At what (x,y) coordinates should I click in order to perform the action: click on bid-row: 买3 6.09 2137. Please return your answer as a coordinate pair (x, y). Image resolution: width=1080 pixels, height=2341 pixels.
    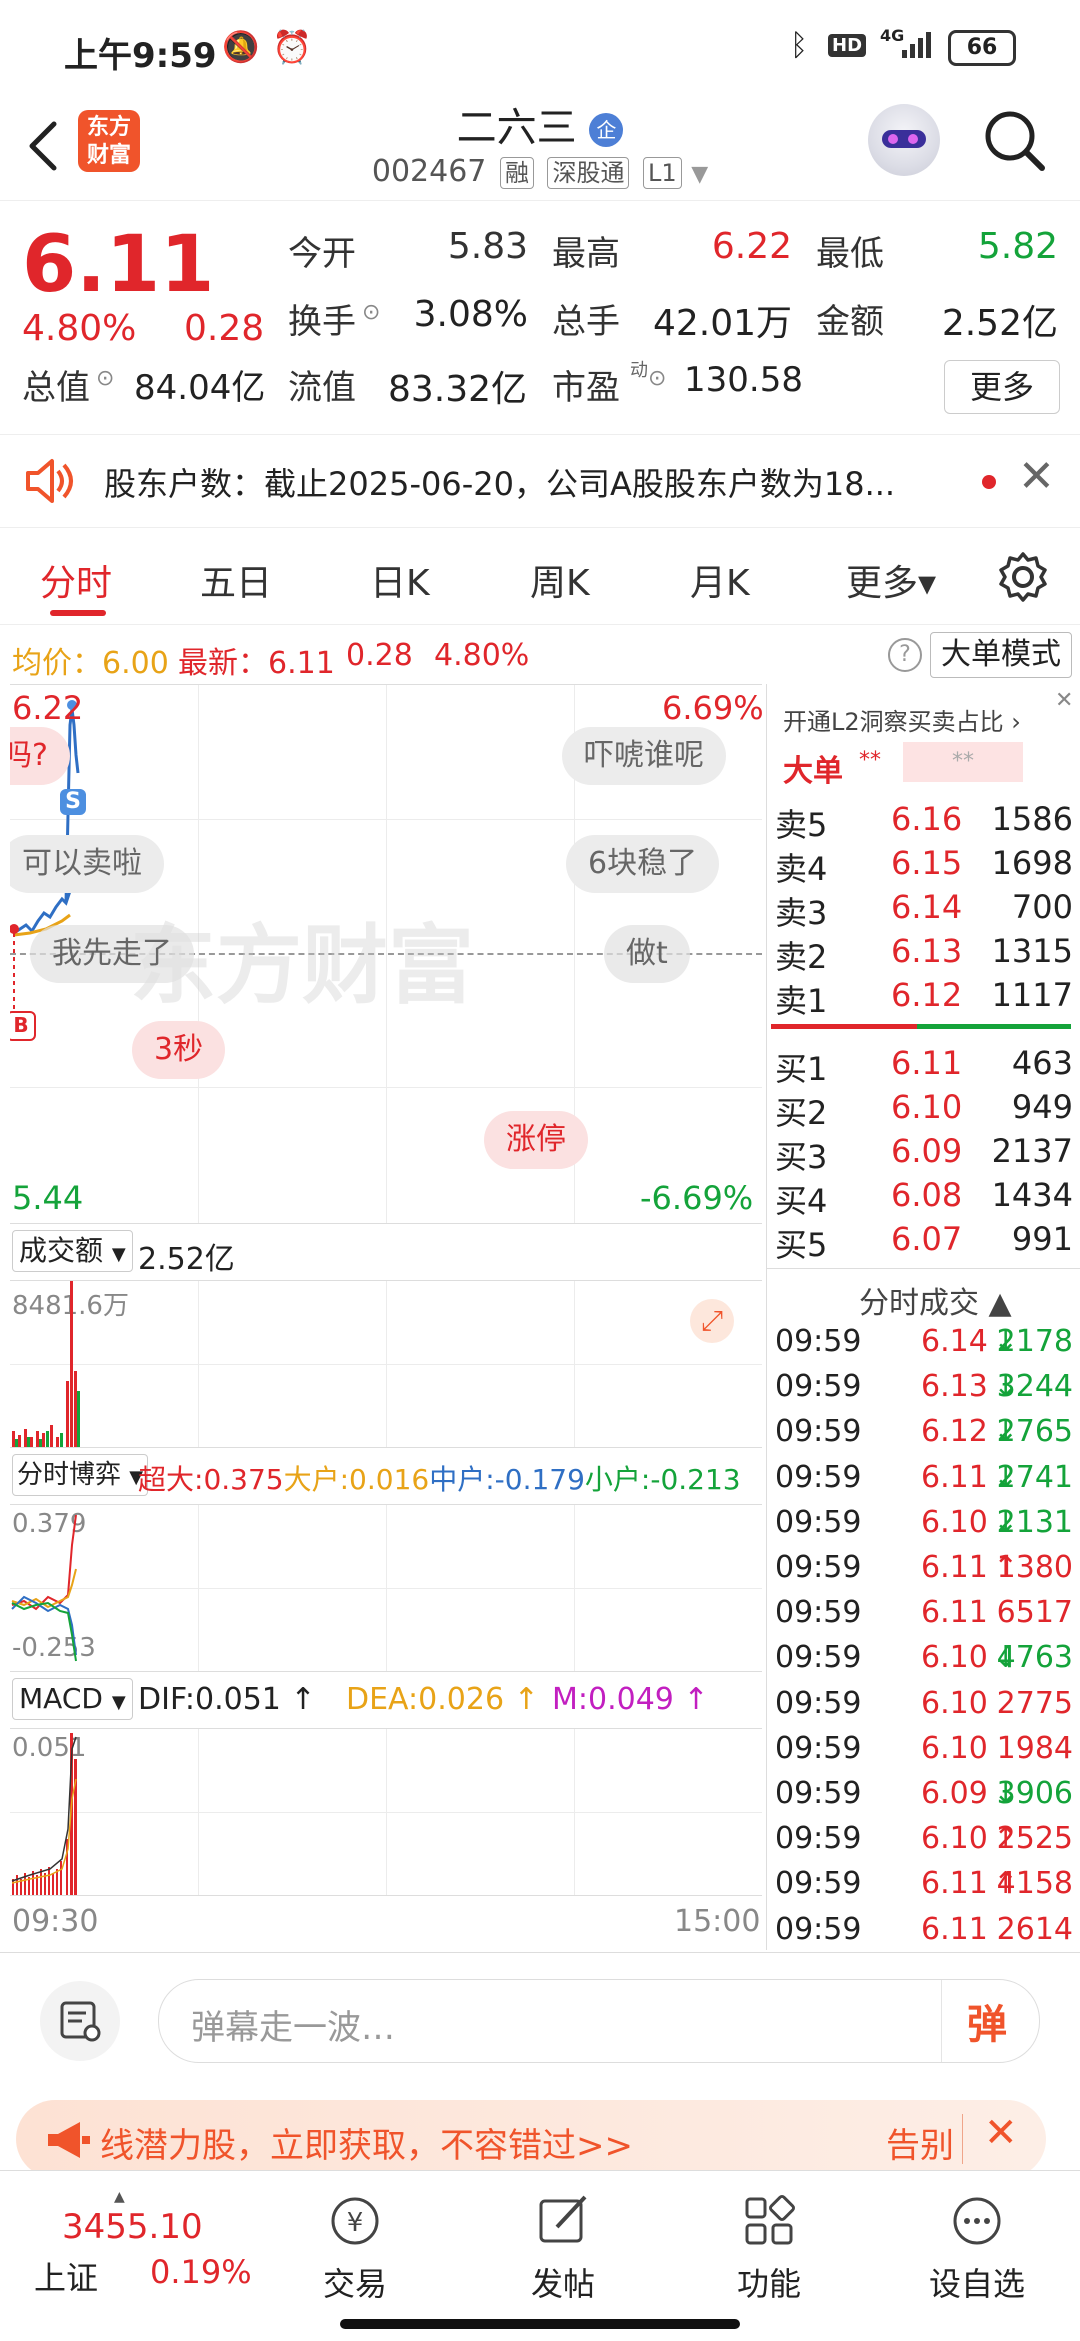
    Looking at the image, I should click on (925, 1152).